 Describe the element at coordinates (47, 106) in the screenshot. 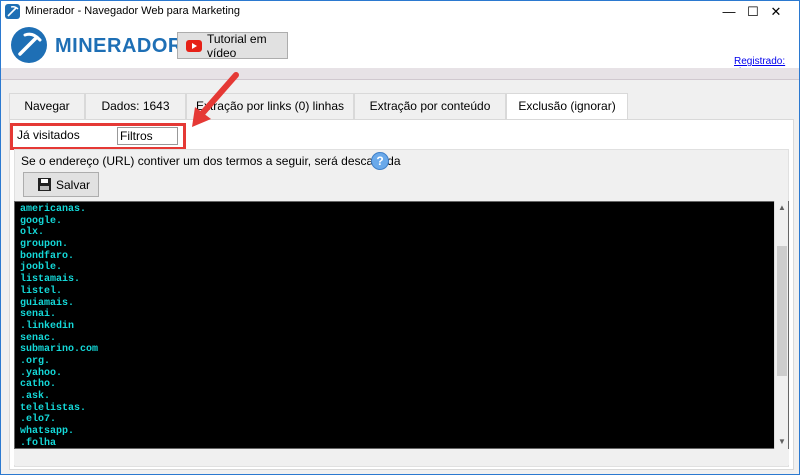

I see `tab-navegar: Navegar` at that location.